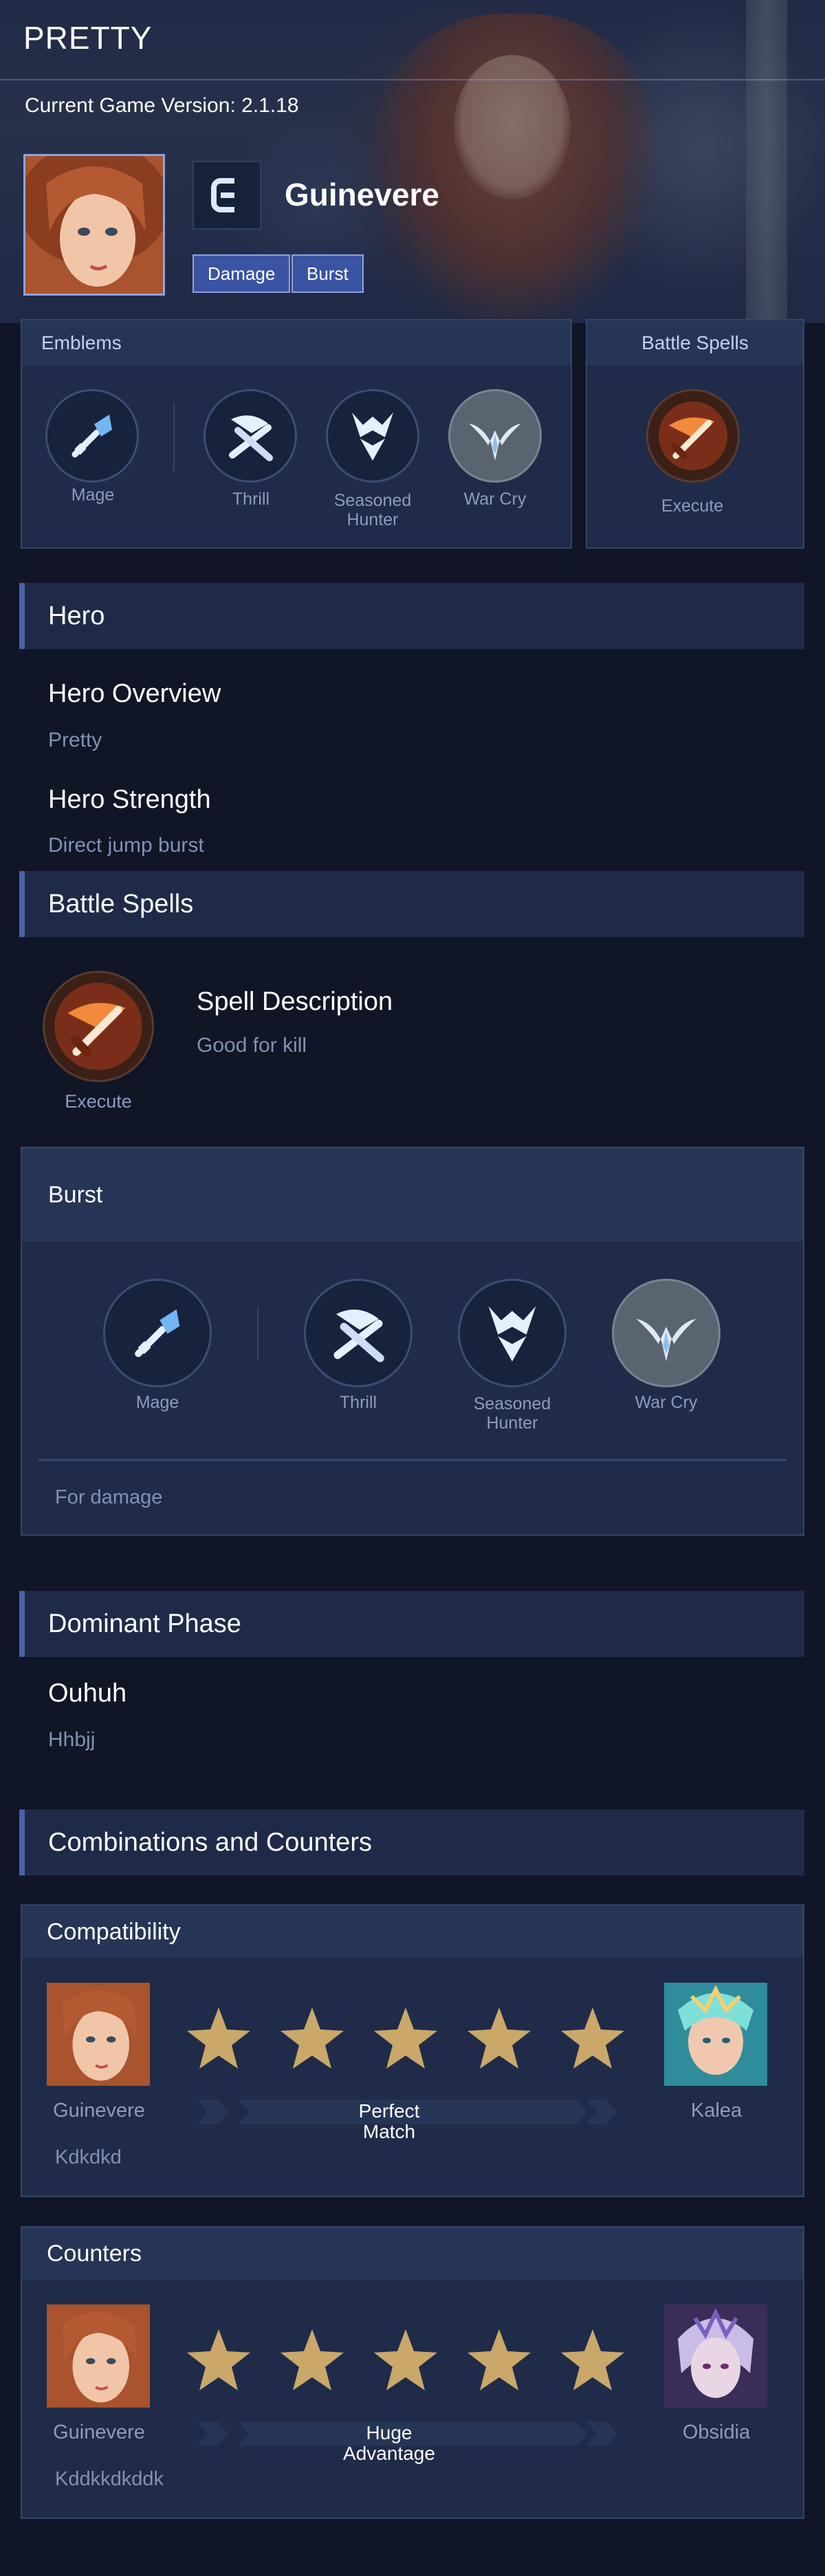 The width and height of the screenshot is (825, 2576). What do you see at coordinates (495, 499) in the screenshot?
I see `emblem-label-war-cry: War Cry` at bounding box center [495, 499].